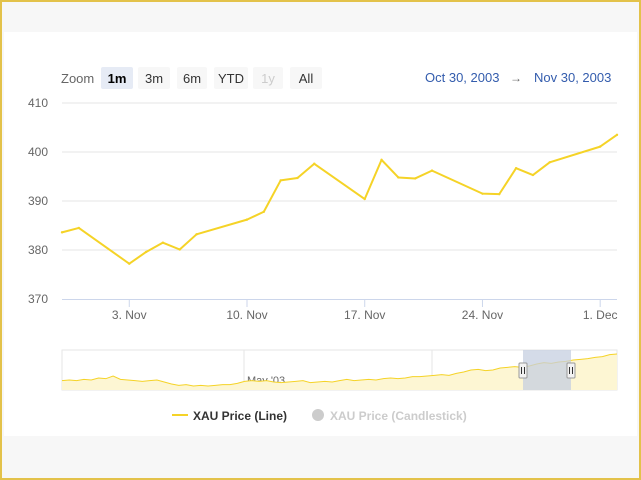 This screenshot has height=480, width=641. What do you see at coordinates (364, 315) in the screenshot?
I see `x-tick-label: 17. Nov` at bounding box center [364, 315].